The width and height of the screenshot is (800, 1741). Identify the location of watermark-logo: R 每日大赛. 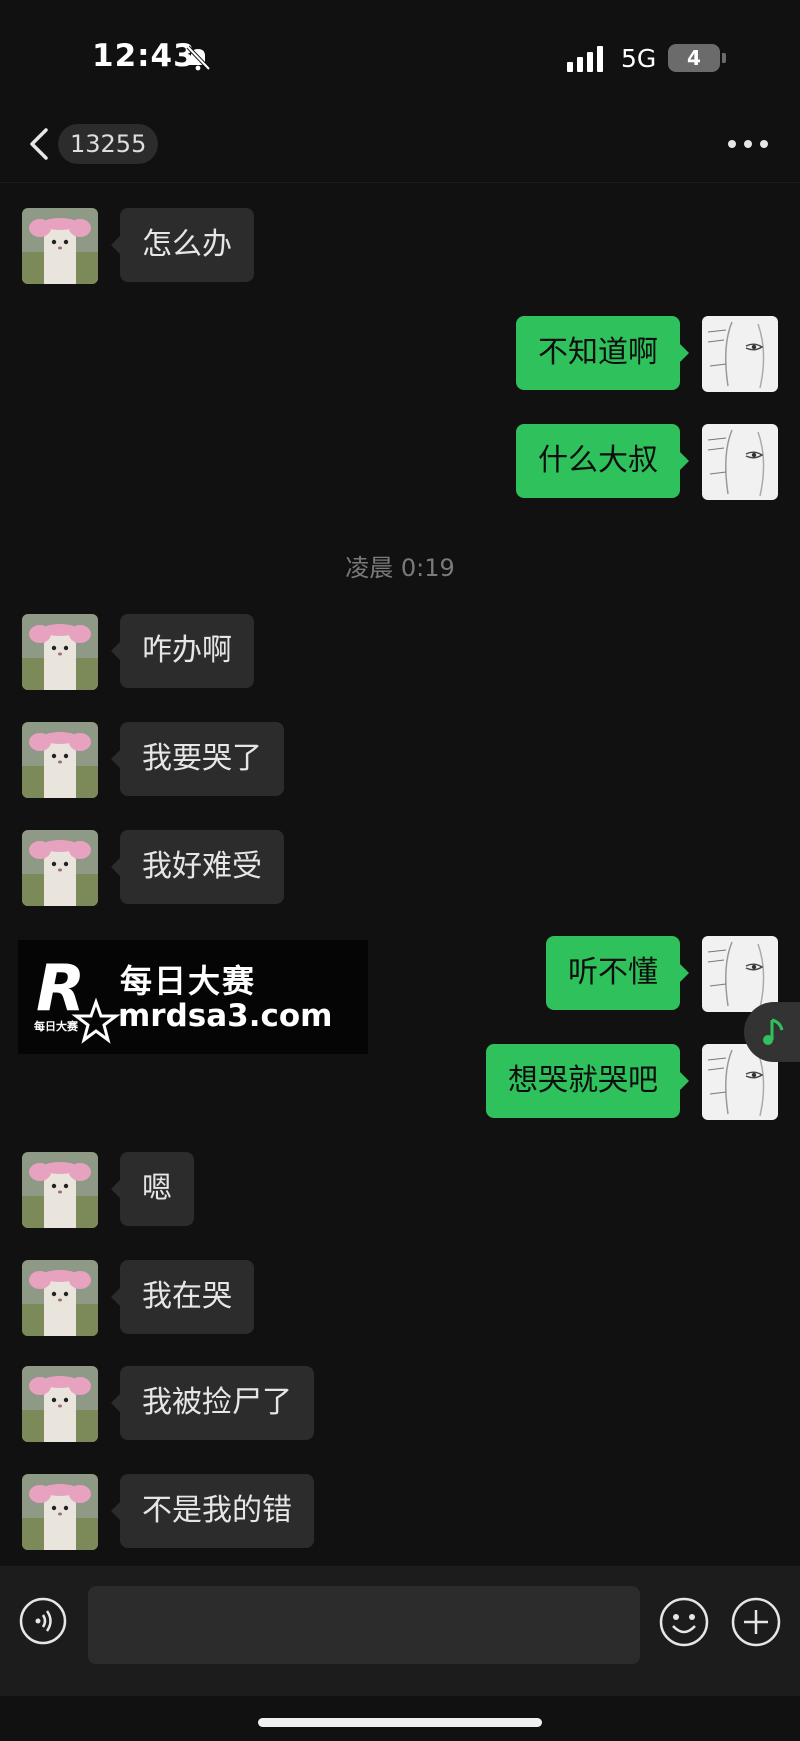
(77, 998).